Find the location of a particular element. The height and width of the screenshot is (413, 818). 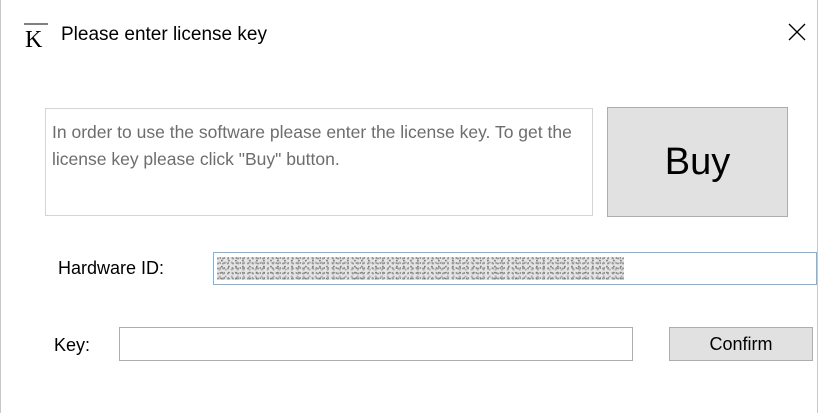

svg-text: K is located at coordinates (34, 38).